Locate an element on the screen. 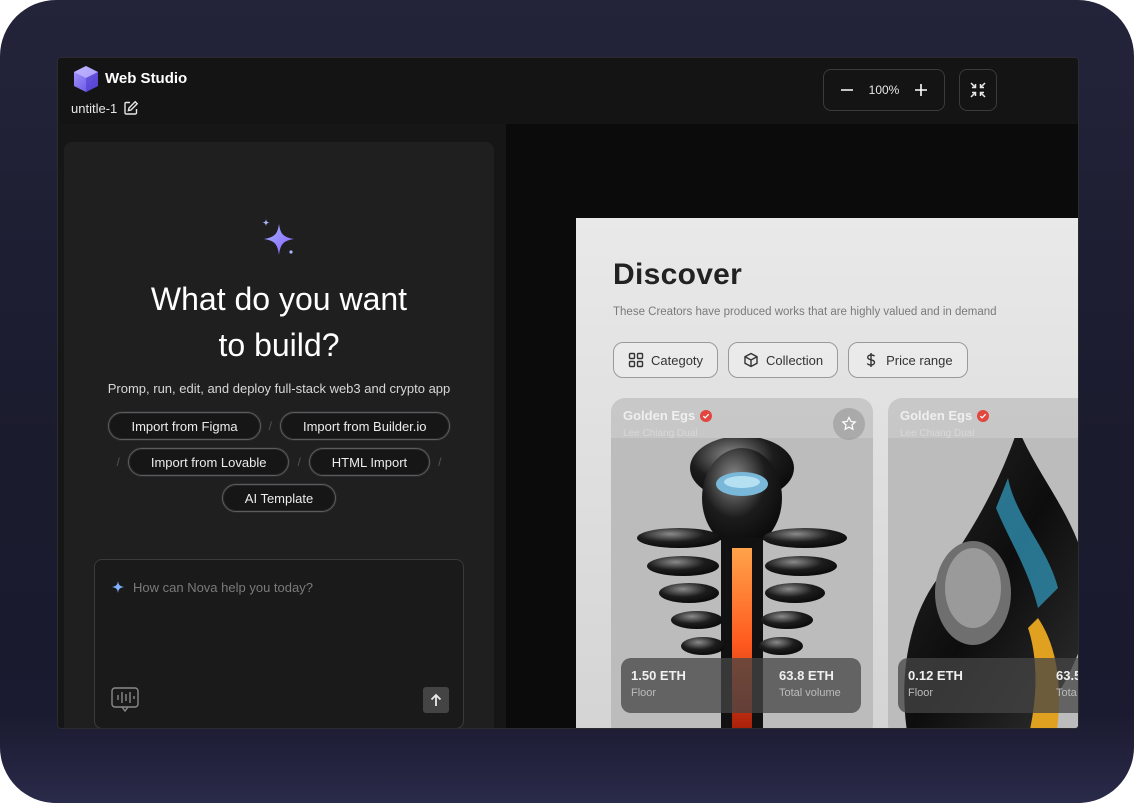  filter-price-label: Price range is located at coordinates (919, 360).